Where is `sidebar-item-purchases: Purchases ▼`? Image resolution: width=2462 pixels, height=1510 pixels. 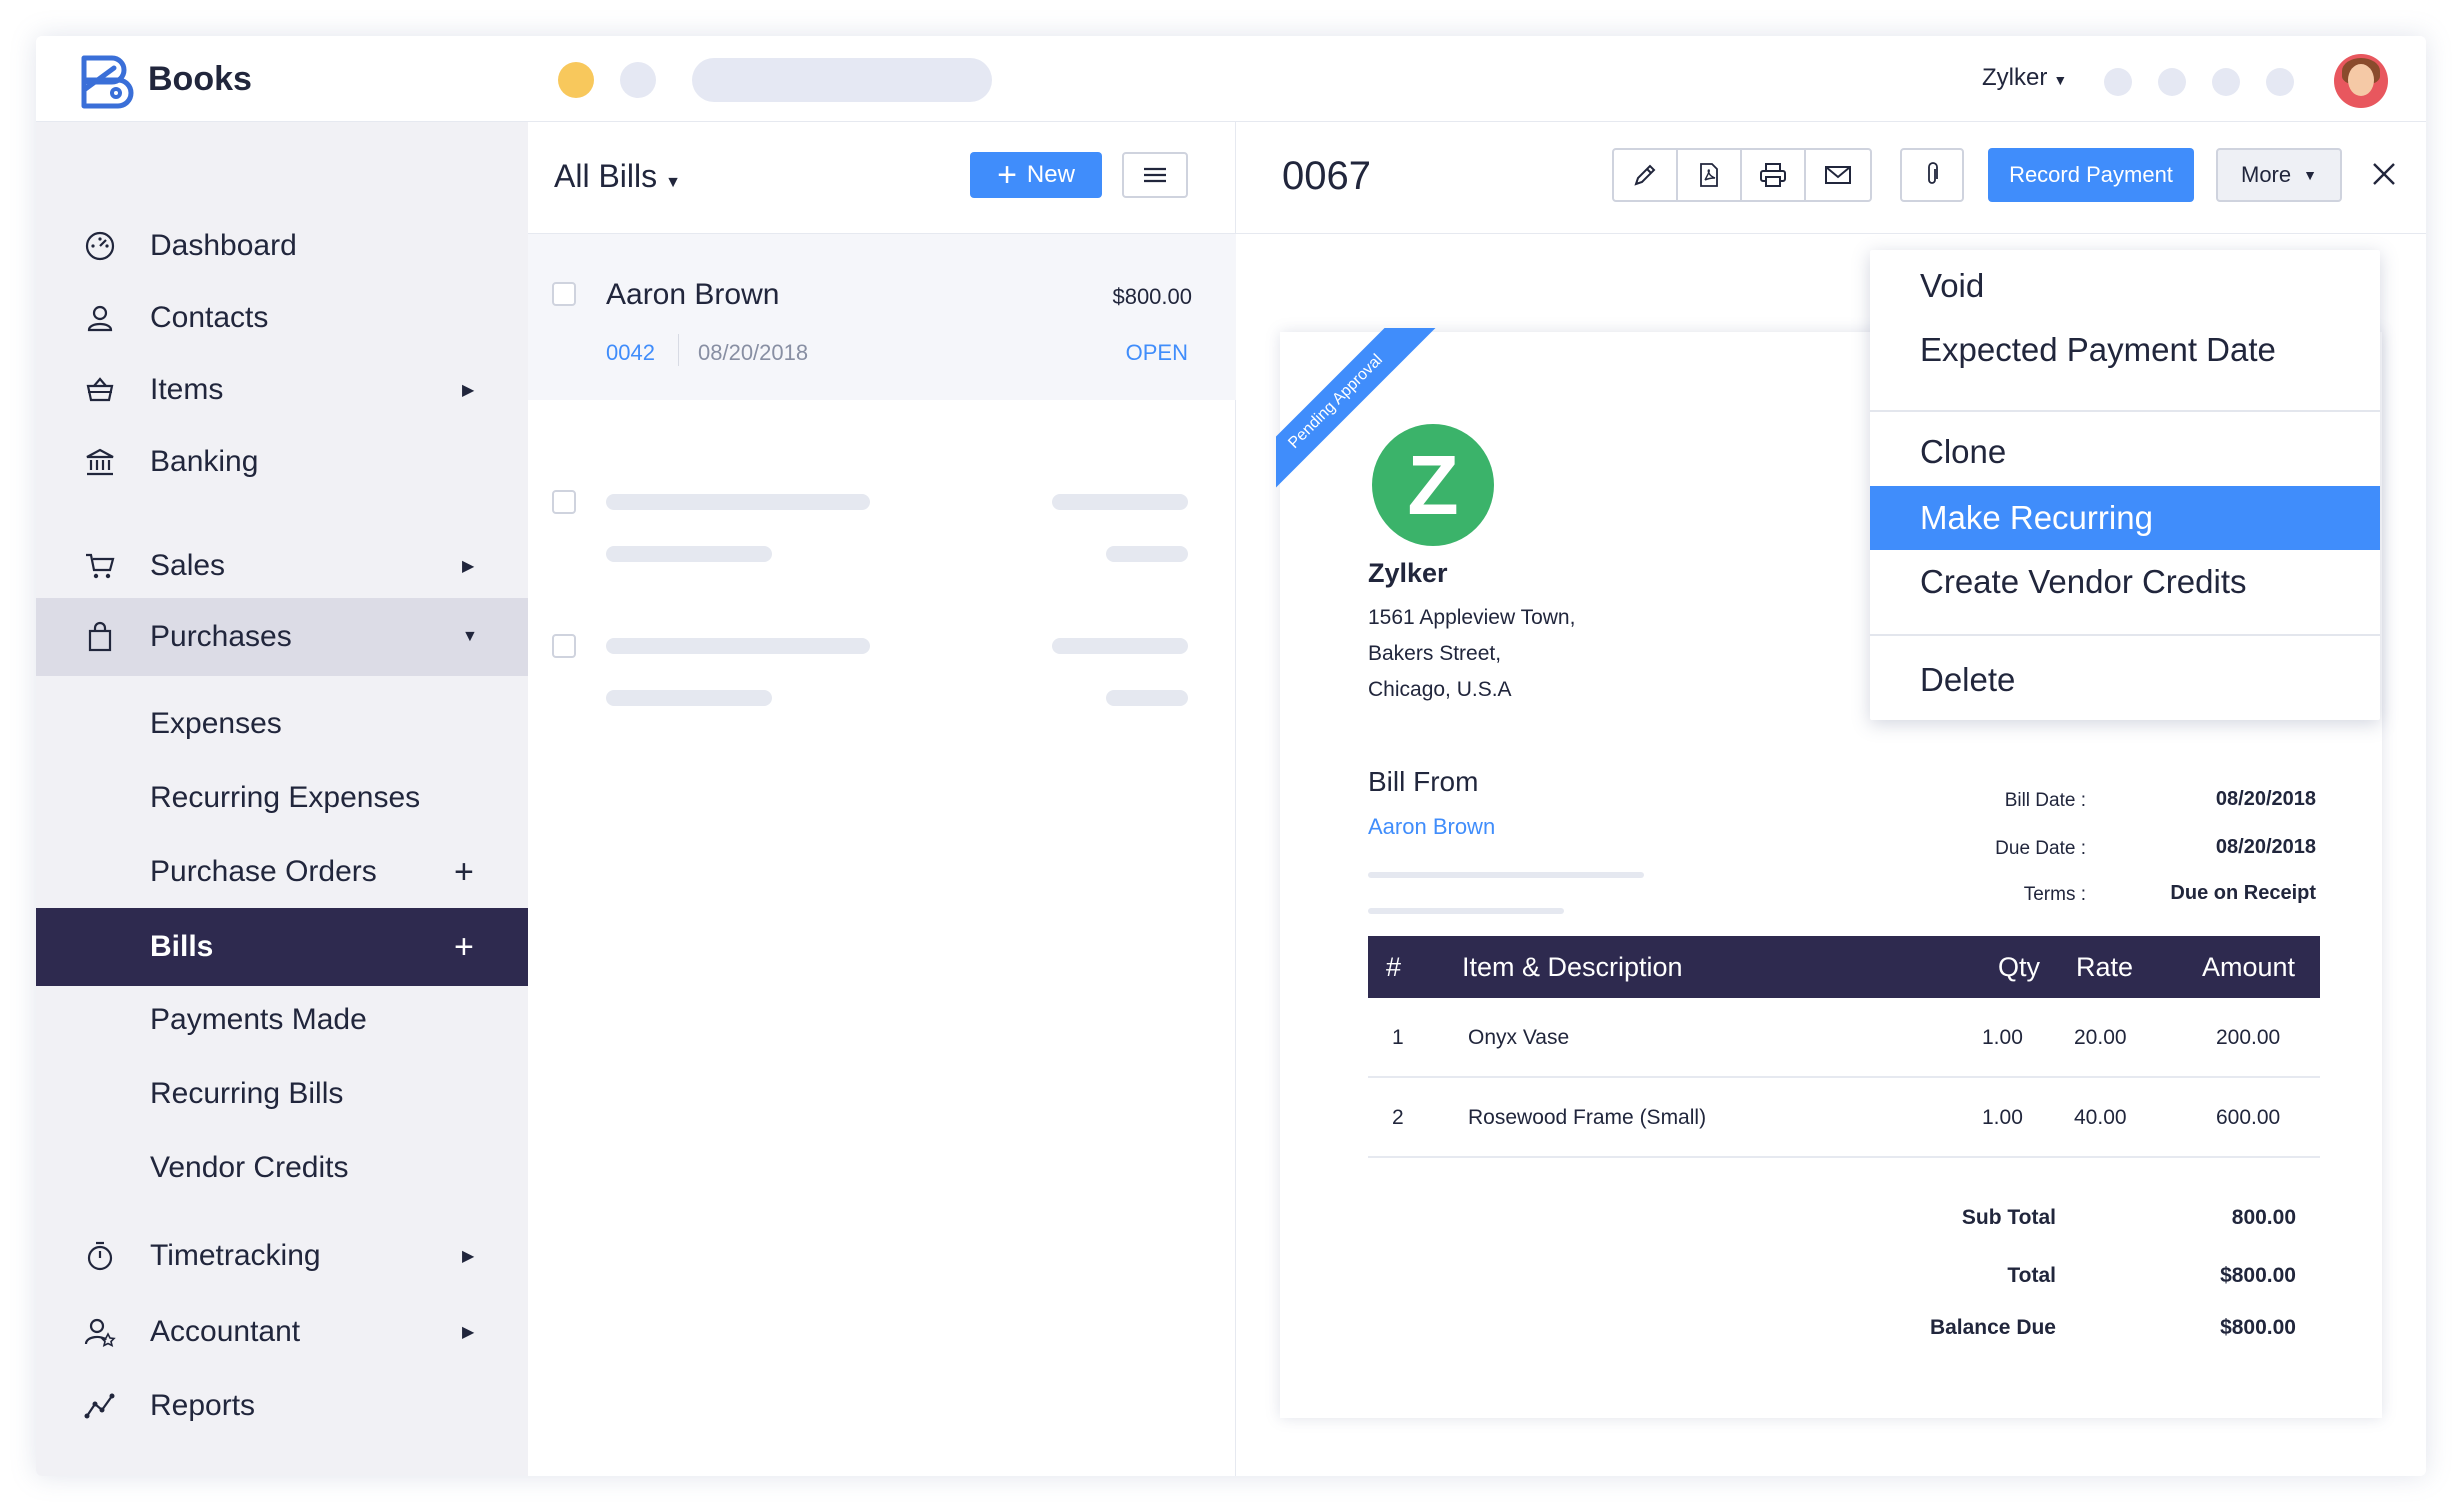 sidebar-item-purchases: Purchases ▼ is located at coordinates (282, 637).